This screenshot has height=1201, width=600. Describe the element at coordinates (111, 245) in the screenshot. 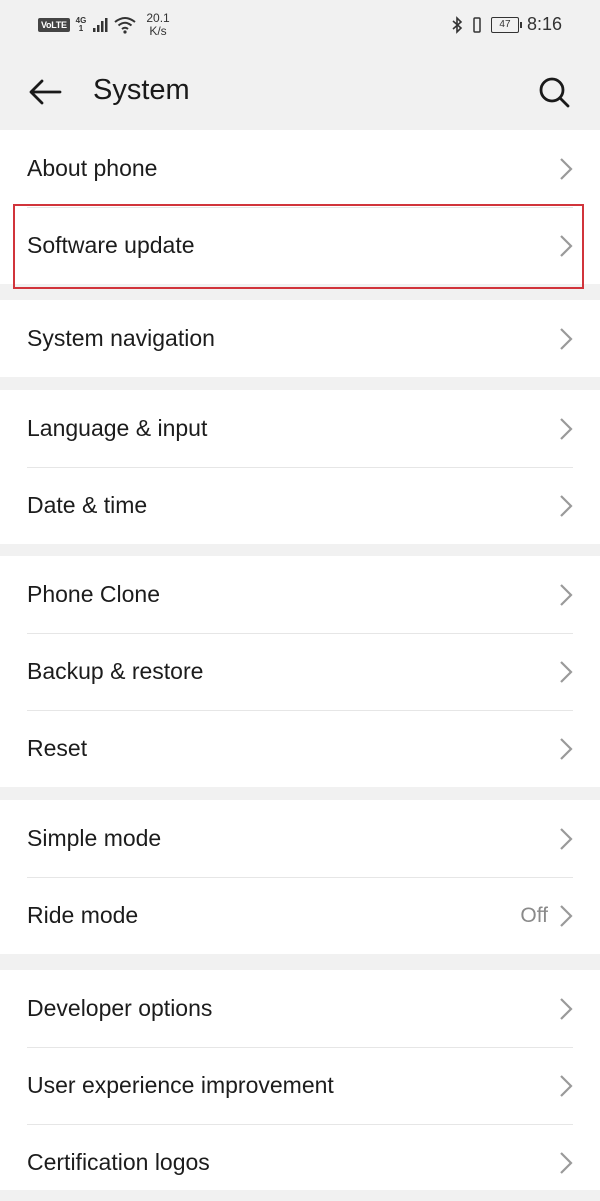

I see `settings-item-label: Software update` at that location.